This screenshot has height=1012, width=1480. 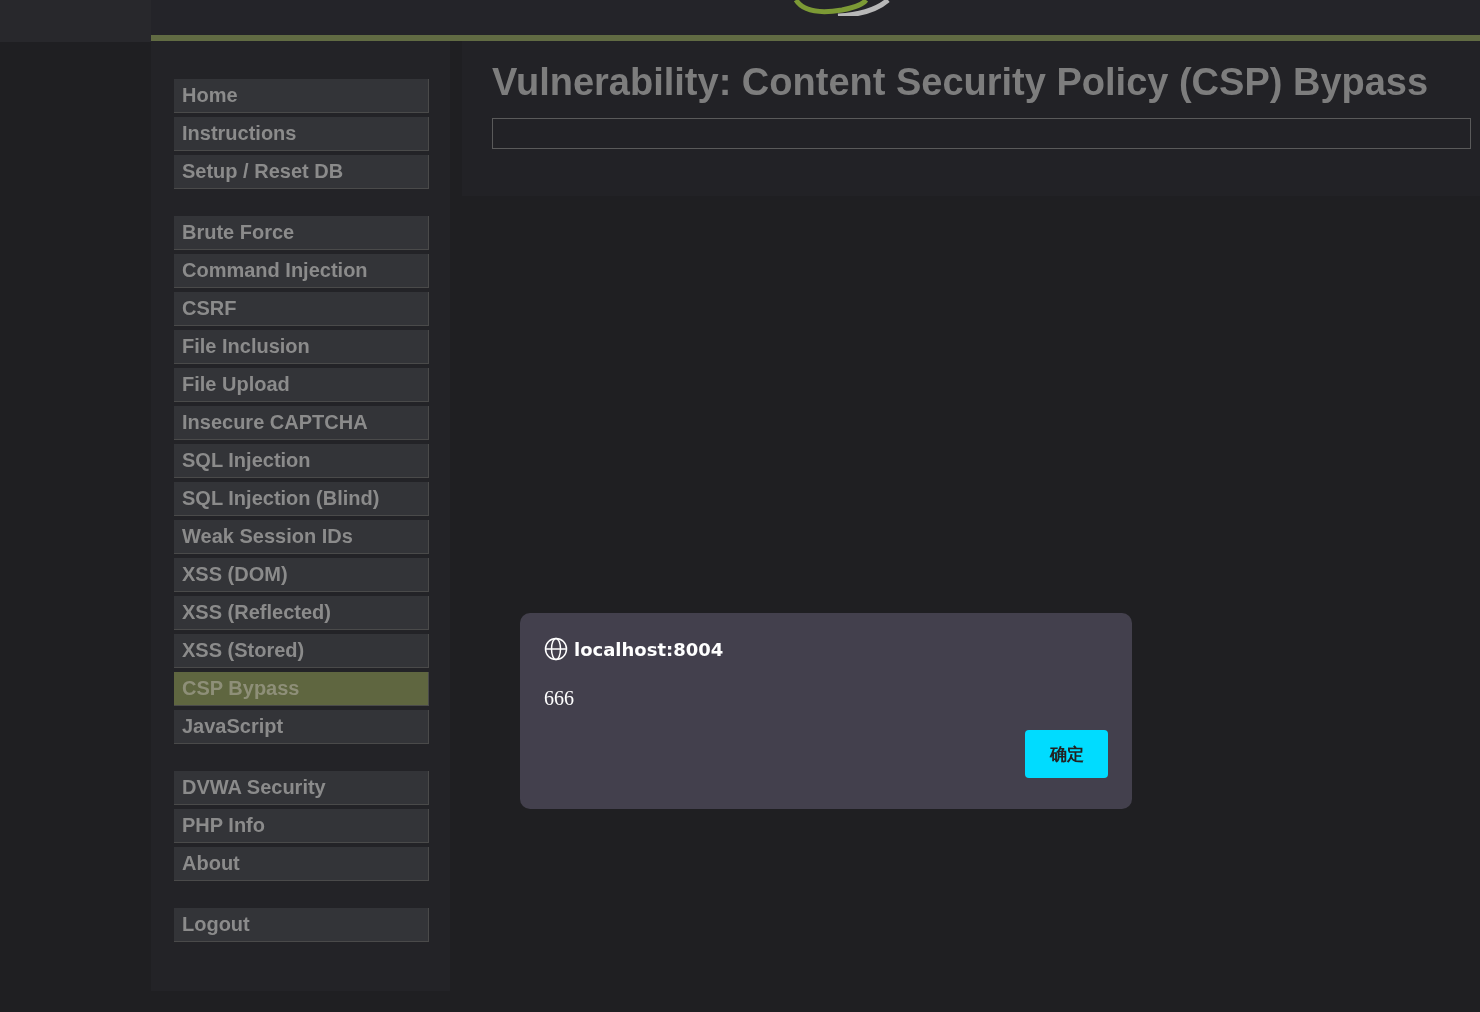 I want to click on globe-icon, so click(x=556, y=649).